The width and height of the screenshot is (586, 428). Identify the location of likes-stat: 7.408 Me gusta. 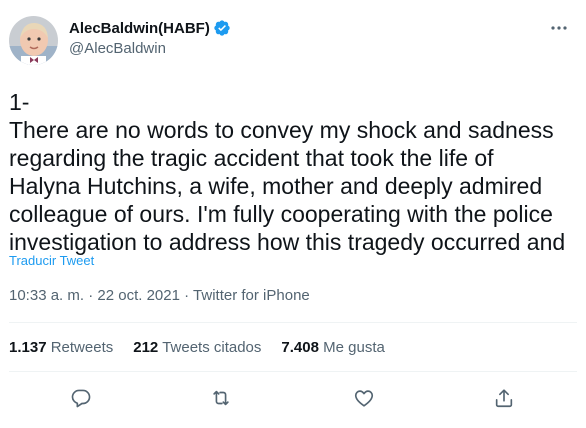
(332, 347).